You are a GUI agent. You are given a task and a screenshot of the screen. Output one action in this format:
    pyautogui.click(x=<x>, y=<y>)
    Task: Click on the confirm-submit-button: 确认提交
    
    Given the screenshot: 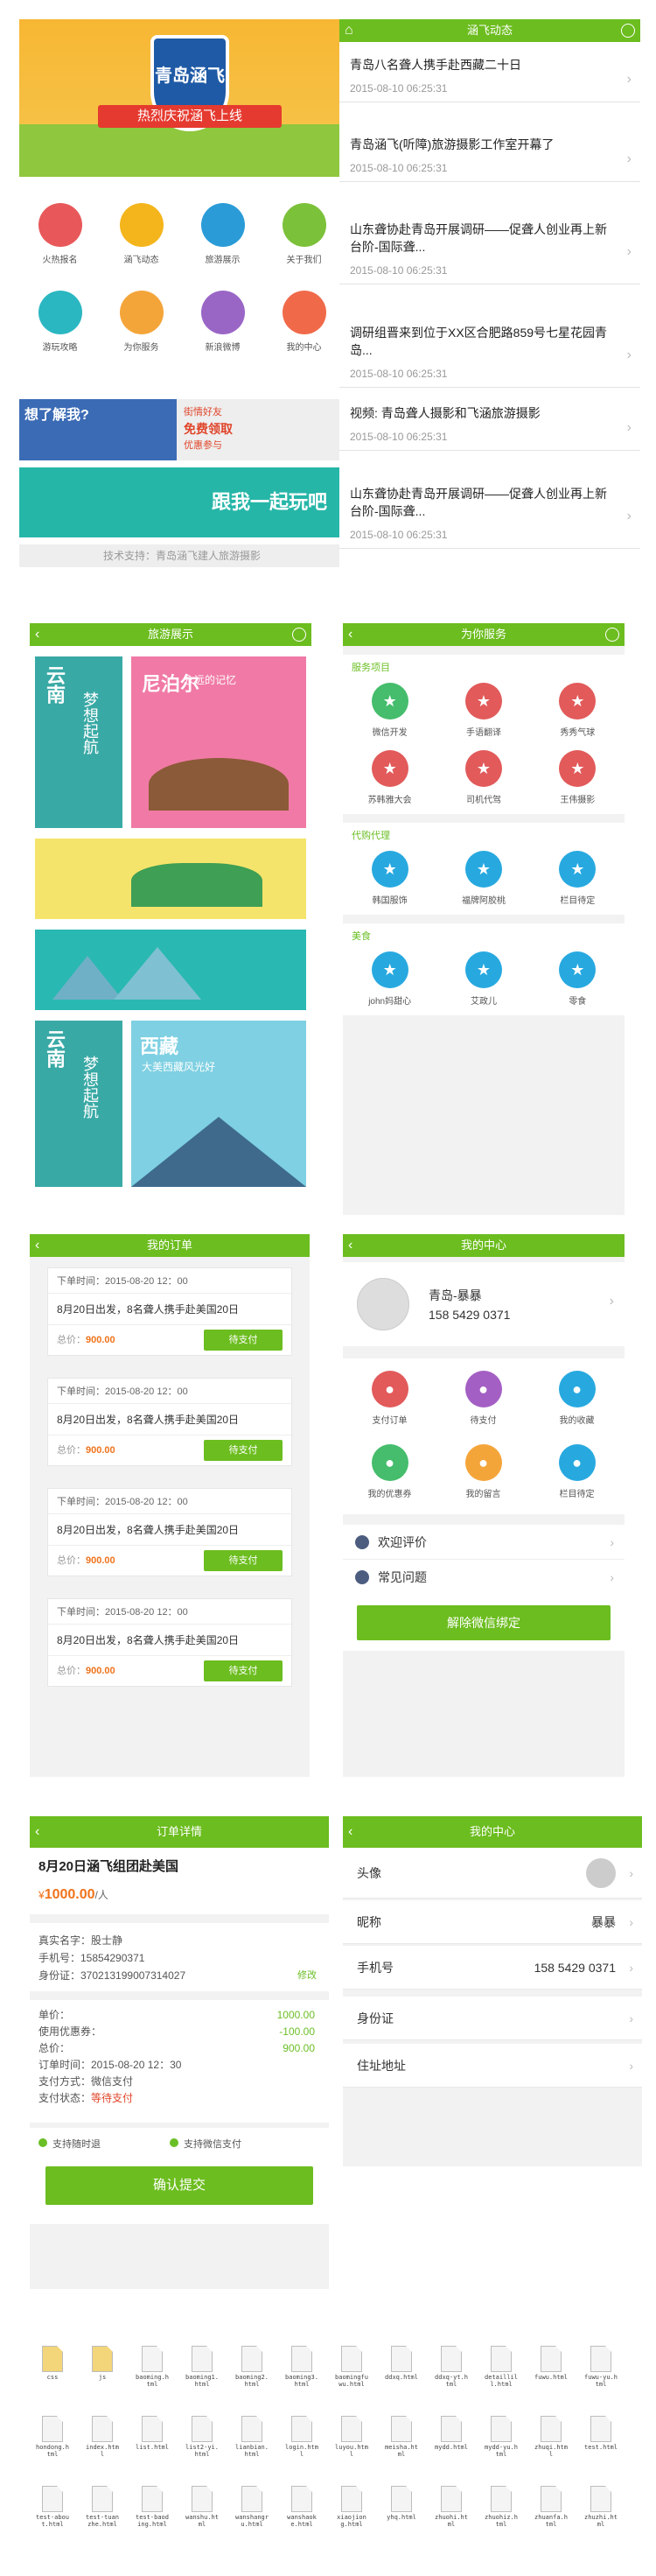 What is the action you would take?
    pyautogui.click(x=179, y=2185)
    